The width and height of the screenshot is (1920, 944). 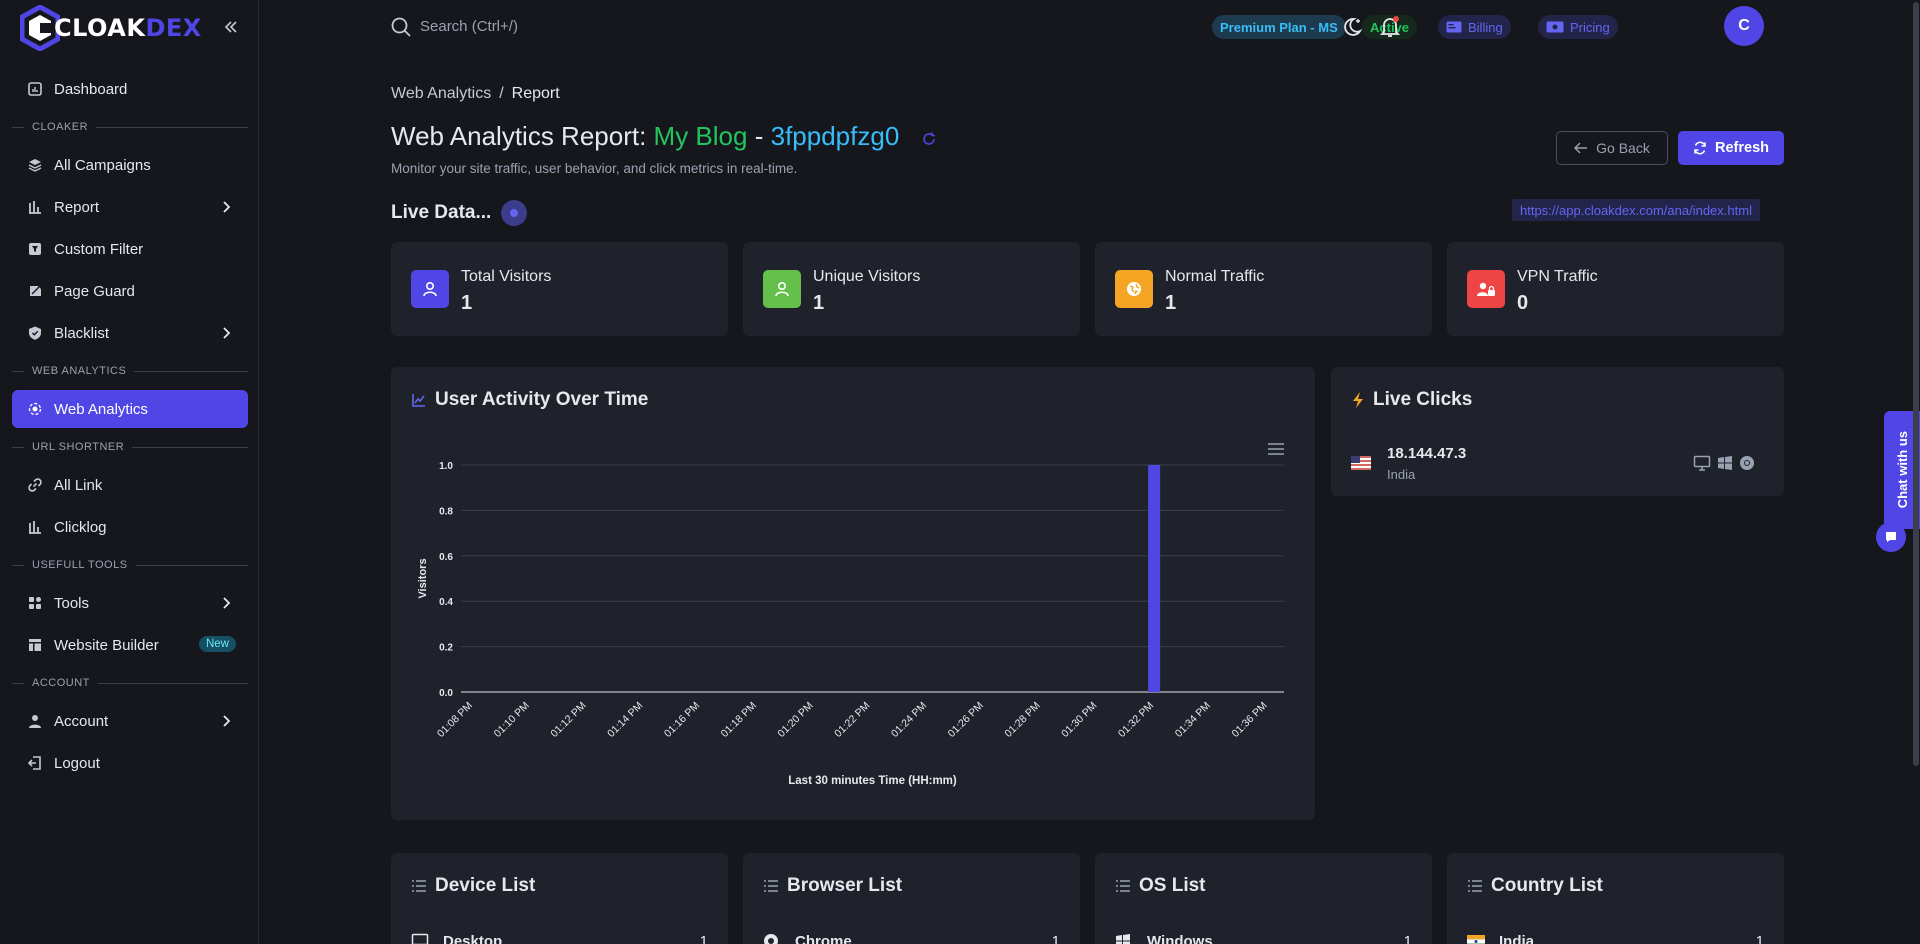 What do you see at coordinates (1361, 465) in the screenshot?
I see `us-flag-icon` at bounding box center [1361, 465].